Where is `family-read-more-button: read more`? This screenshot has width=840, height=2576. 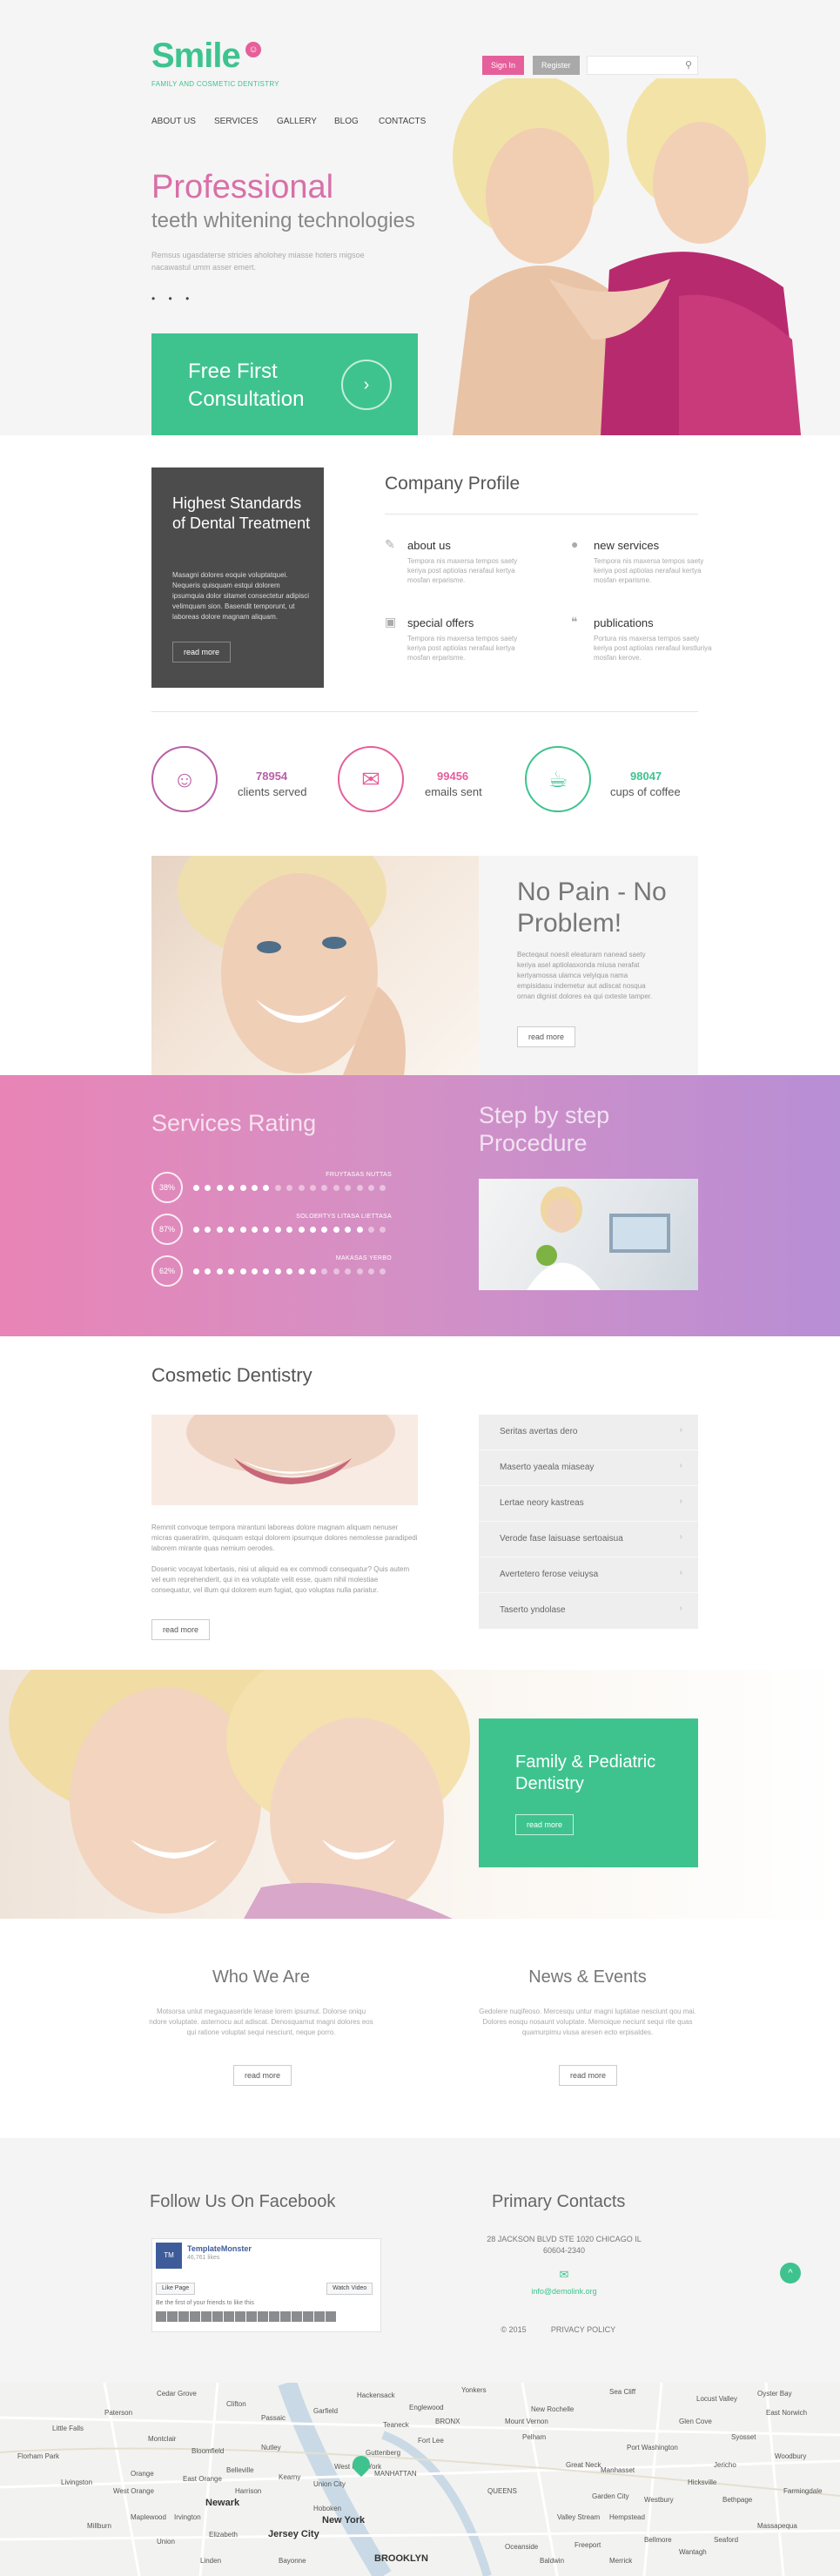
family-read-more-button: read more is located at coordinates (545, 1824).